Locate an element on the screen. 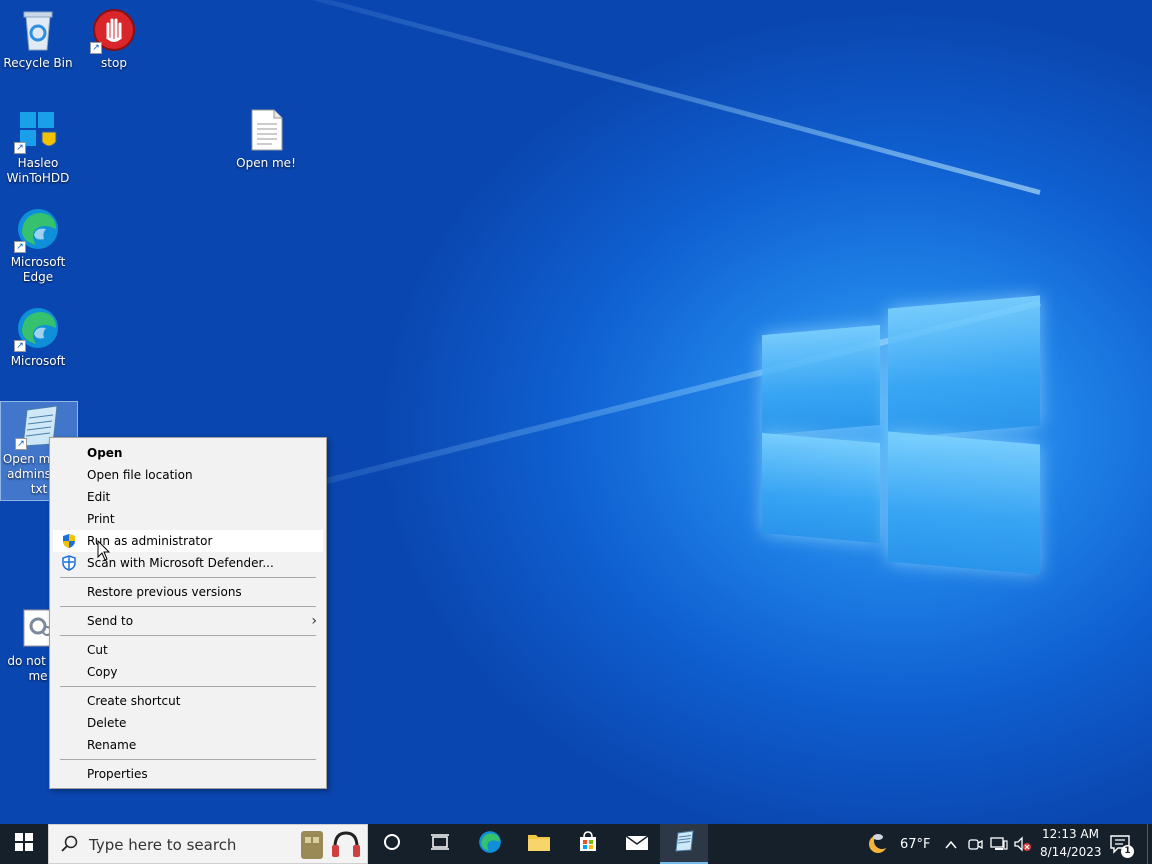  menu-item-cut: Cut is located at coordinates (188, 650).